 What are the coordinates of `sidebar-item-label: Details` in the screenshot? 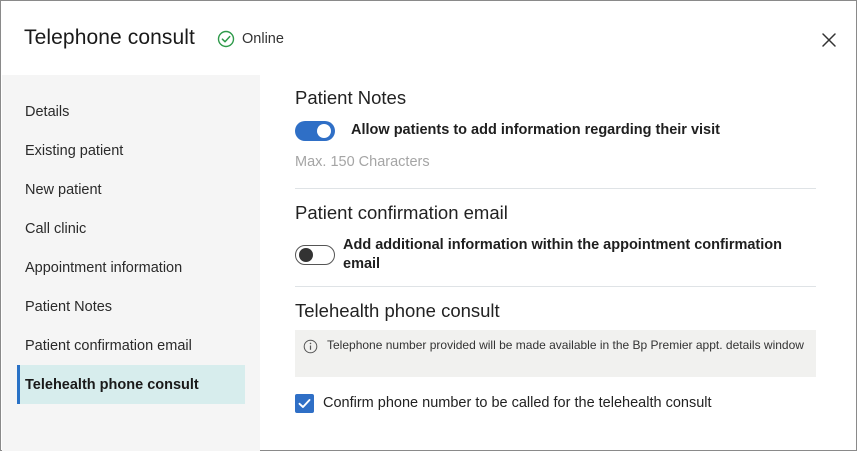 It's located at (47, 111).